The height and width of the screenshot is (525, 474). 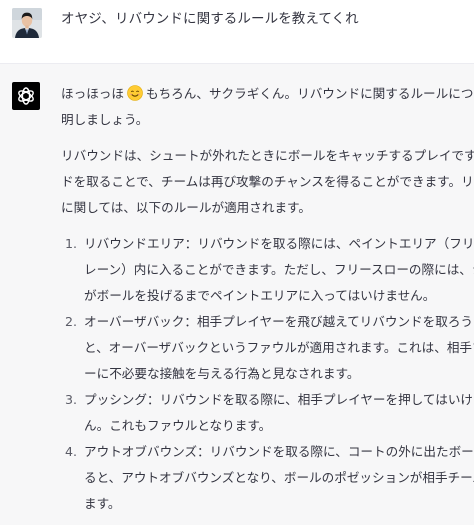 What do you see at coordinates (279, 477) in the screenshot?
I see `rule-line: ると、アウトオブバウンズとなり、ボールのポゼッションが相手チームに渡り` at bounding box center [279, 477].